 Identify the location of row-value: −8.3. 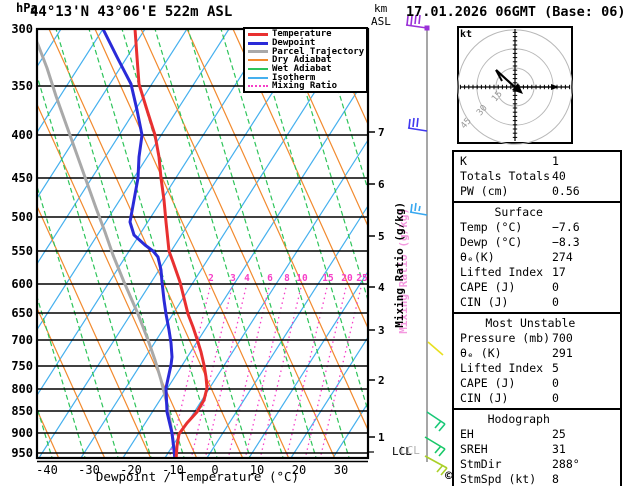
(566, 242).